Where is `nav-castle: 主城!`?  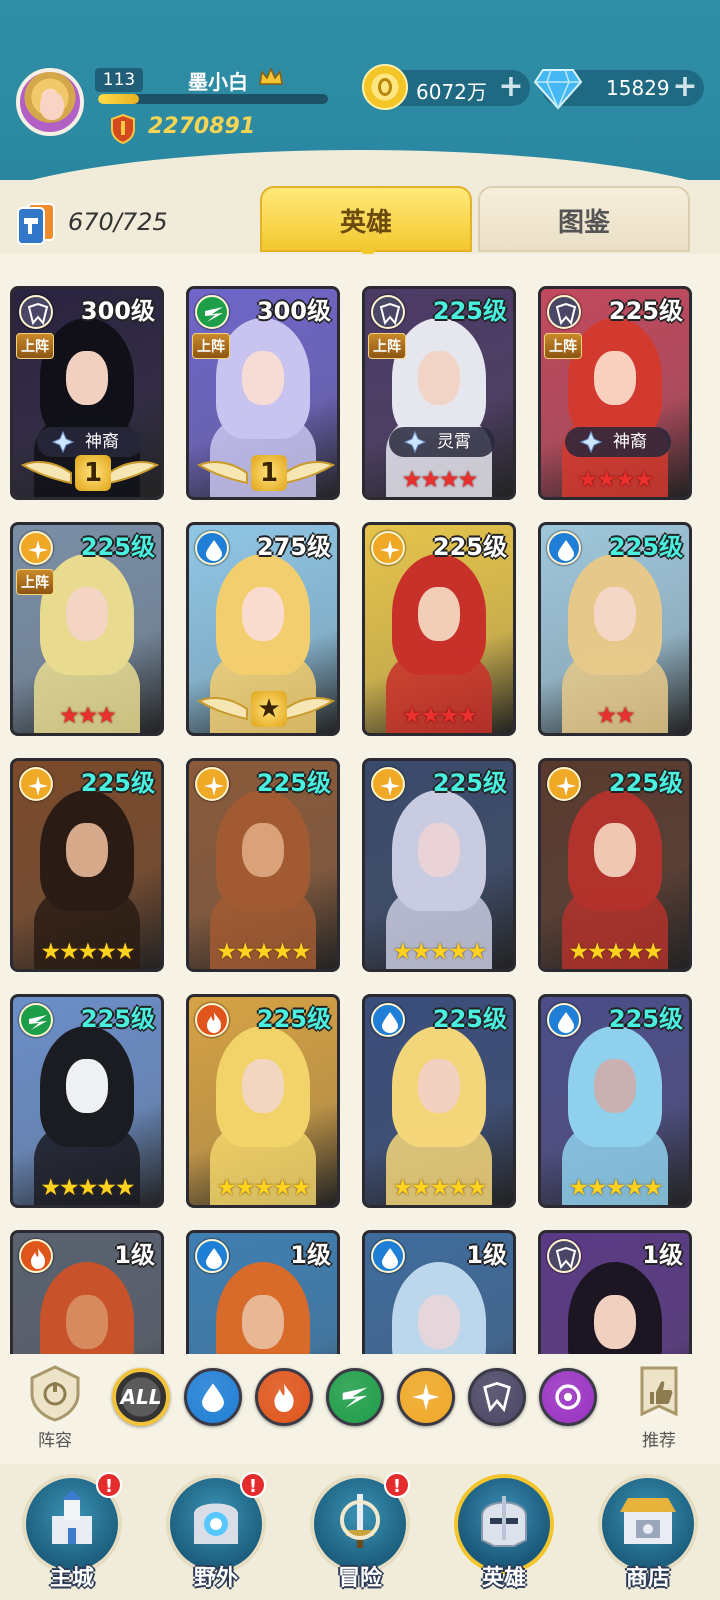
nav-castle: 主城! is located at coordinates (72, 1532).